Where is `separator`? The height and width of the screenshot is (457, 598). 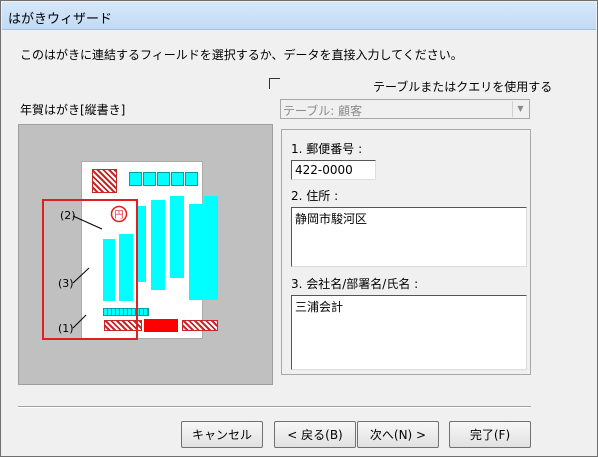 separator is located at coordinates (274, 407).